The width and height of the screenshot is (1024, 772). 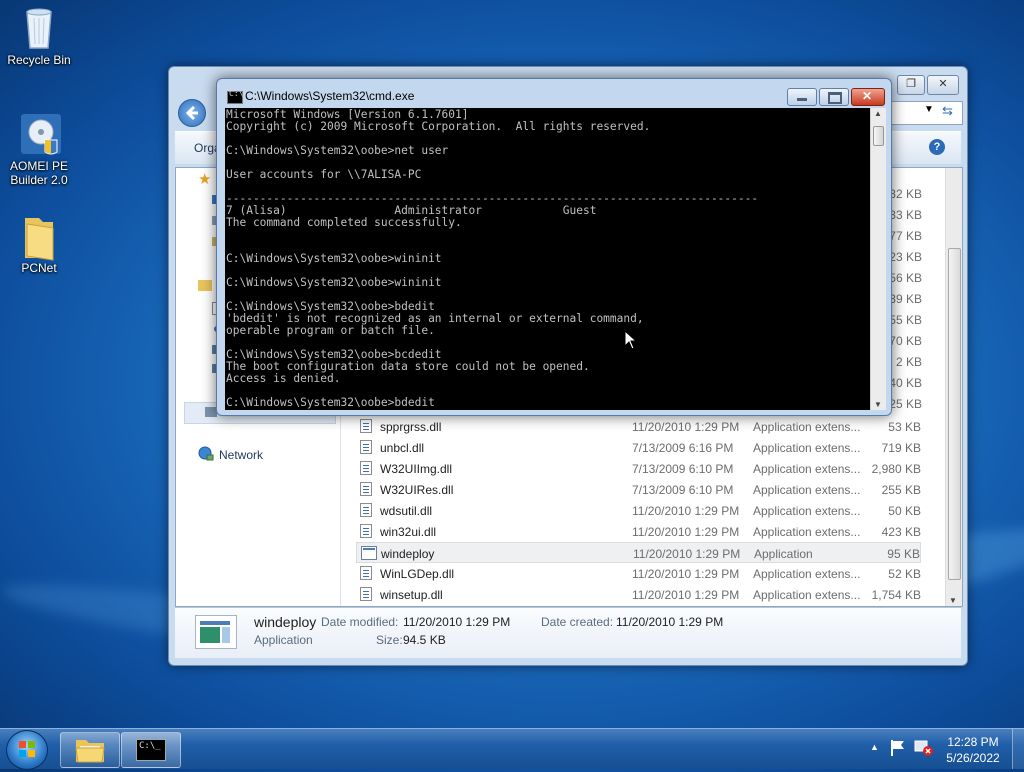 What do you see at coordinates (204, 179) in the screenshot?
I see `favorites-star-icon: ★` at bounding box center [204, 179].